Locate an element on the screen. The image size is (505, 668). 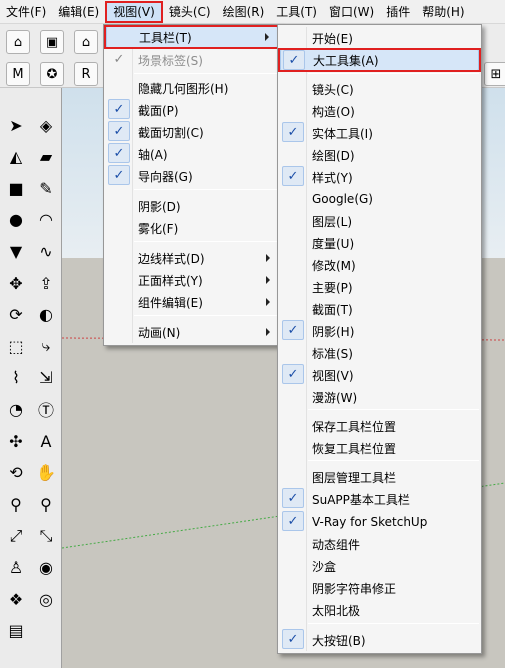
move-icon: ✥ is located at coordinates (16, 283).